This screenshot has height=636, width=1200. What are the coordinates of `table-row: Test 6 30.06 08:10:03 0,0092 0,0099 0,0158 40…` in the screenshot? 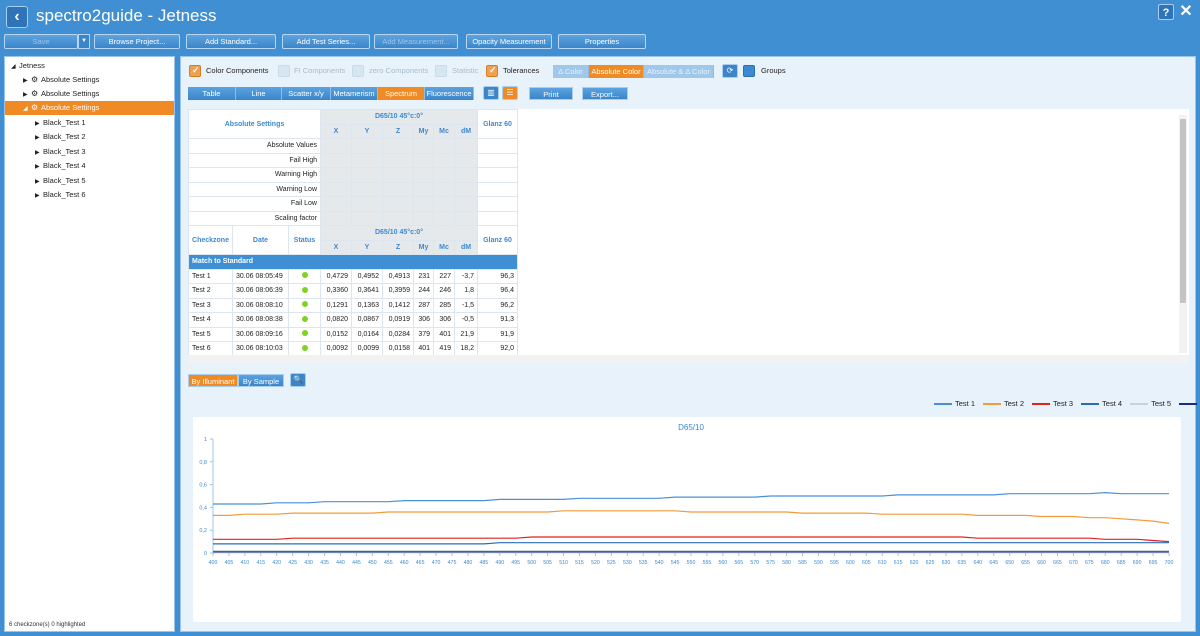 It's located at (353, 349).